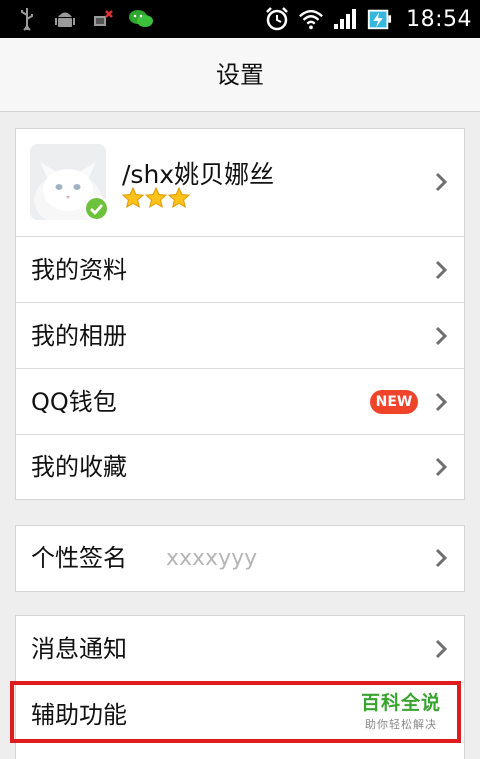 The height and width of the screenshot is (759, 480). What do you see at coordinates (79, 270) in the screenshot?
I see `menu-item-label: 我的资料` at bounding box center [79, 270].